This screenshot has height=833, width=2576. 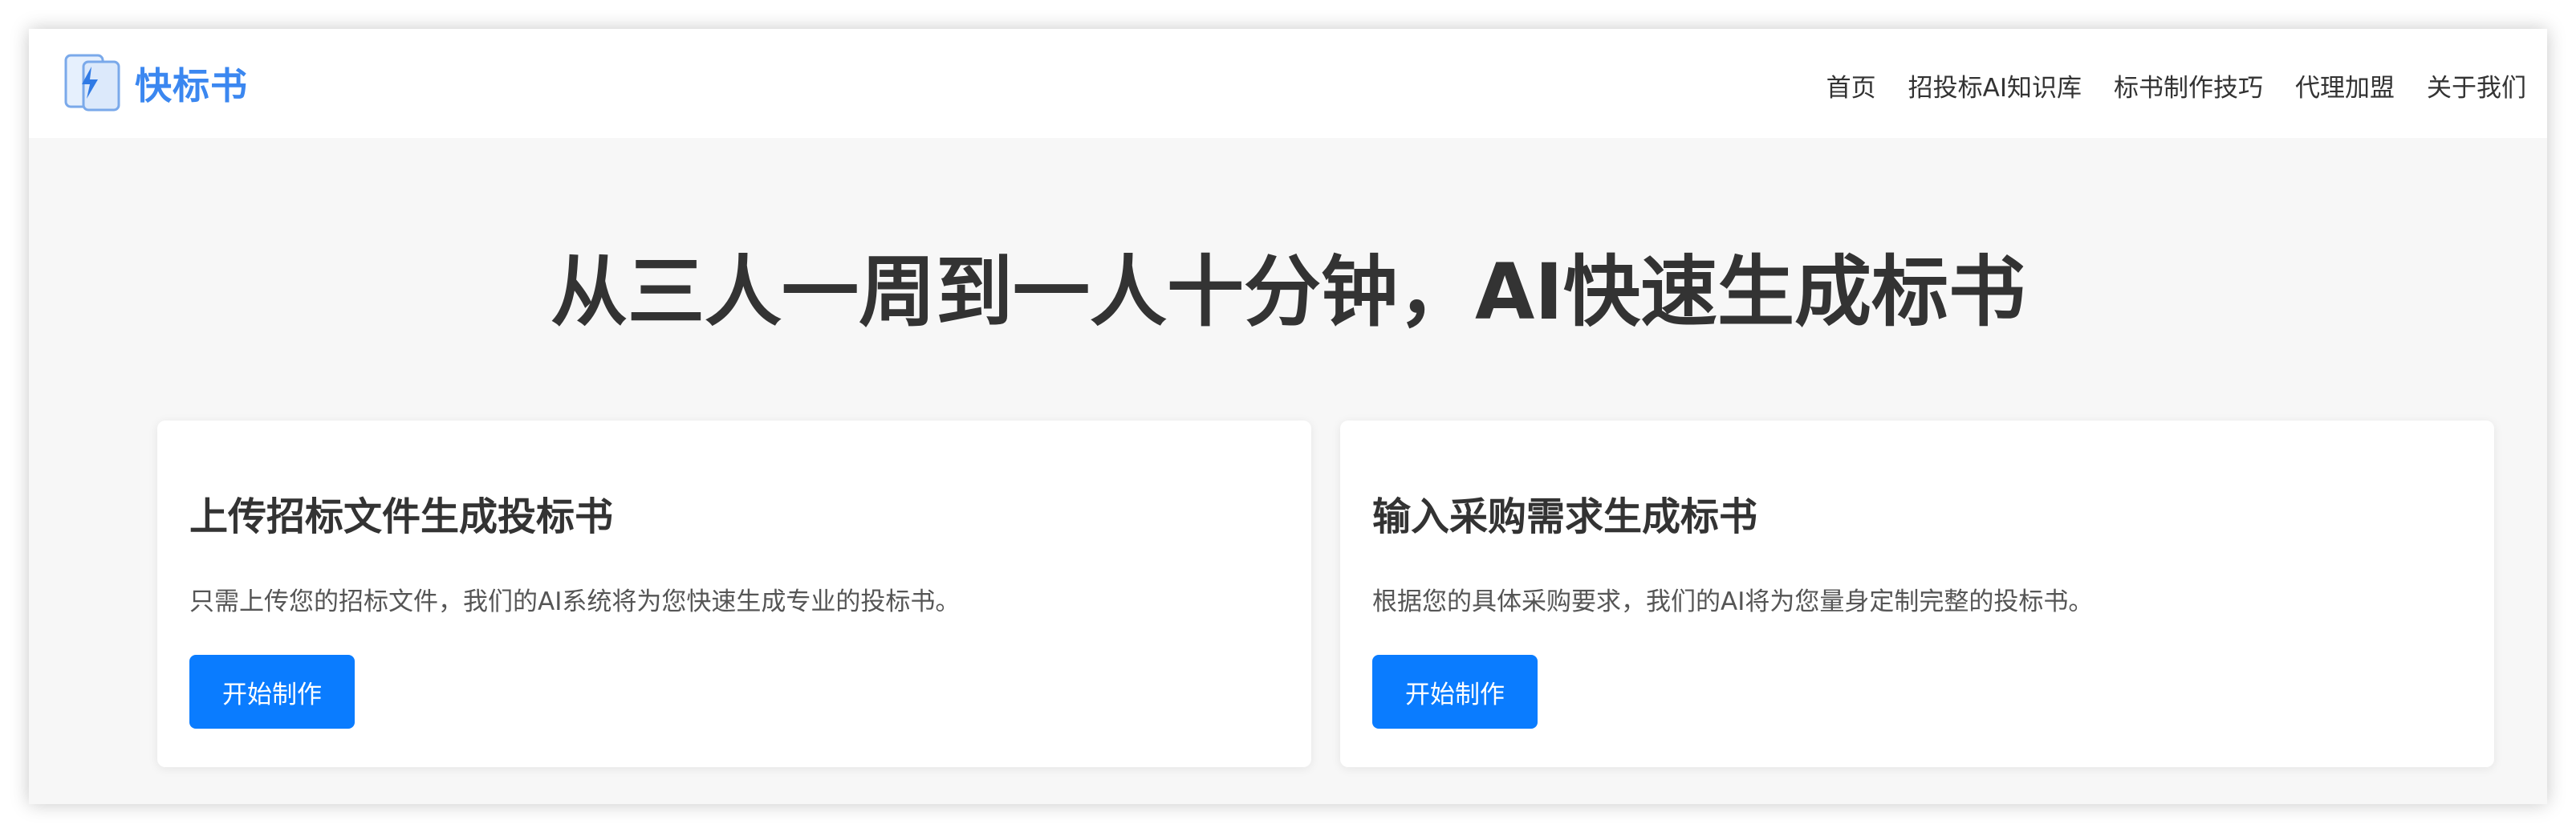 I want to click on nav-item-ai-knowledge-base: 招投标AI知识库, so click(x=1995, y=85).